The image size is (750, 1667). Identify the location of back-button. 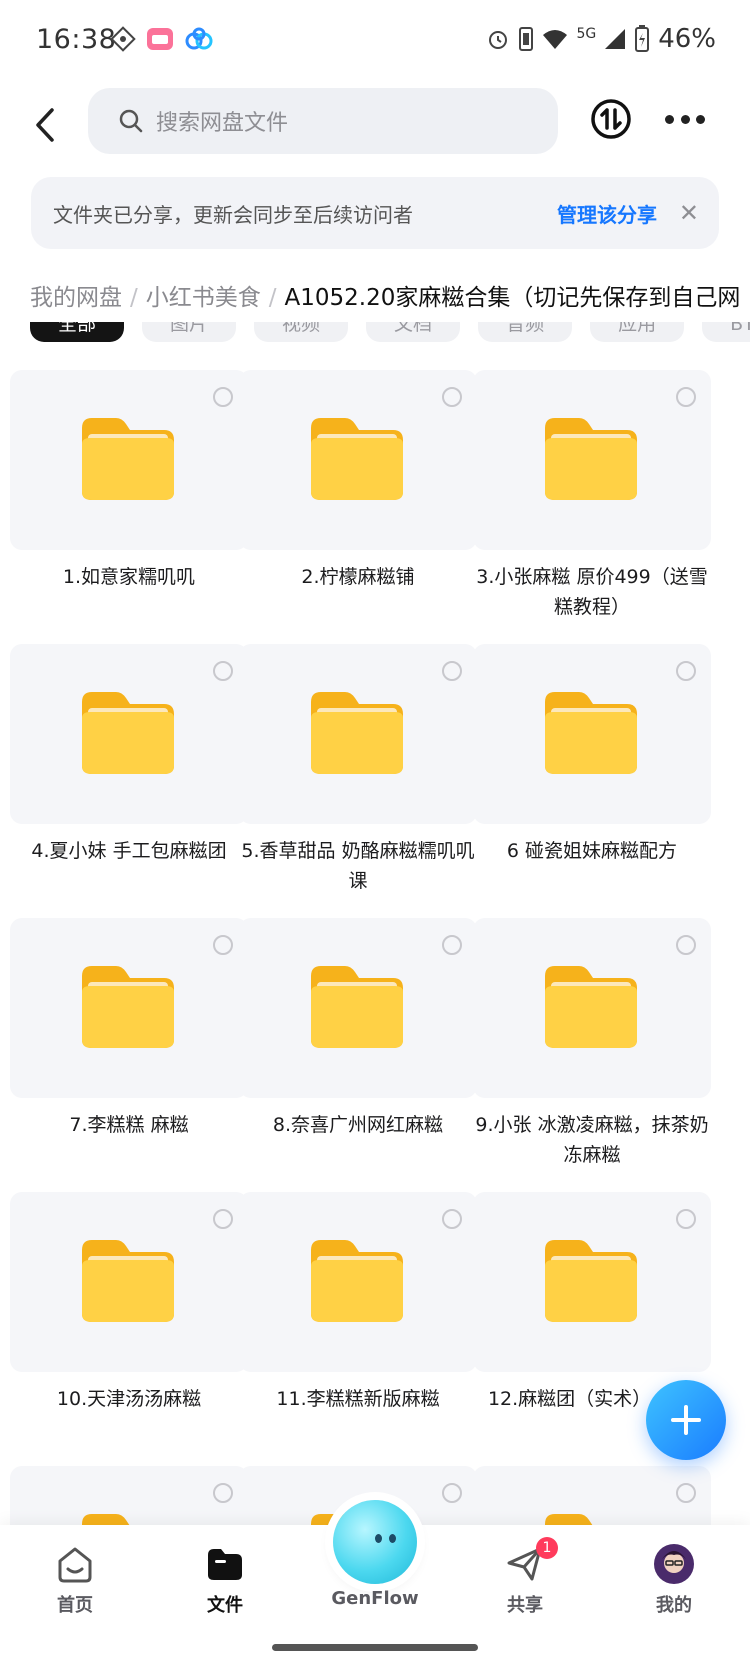
(47, 125).